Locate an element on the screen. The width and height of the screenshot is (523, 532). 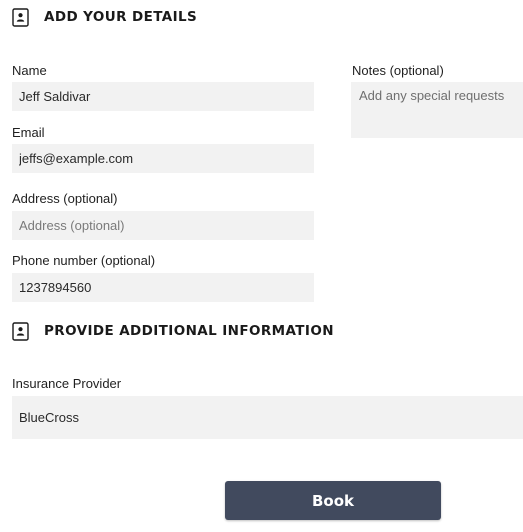
insurance-provider-field is located at coordinates (267, 417).